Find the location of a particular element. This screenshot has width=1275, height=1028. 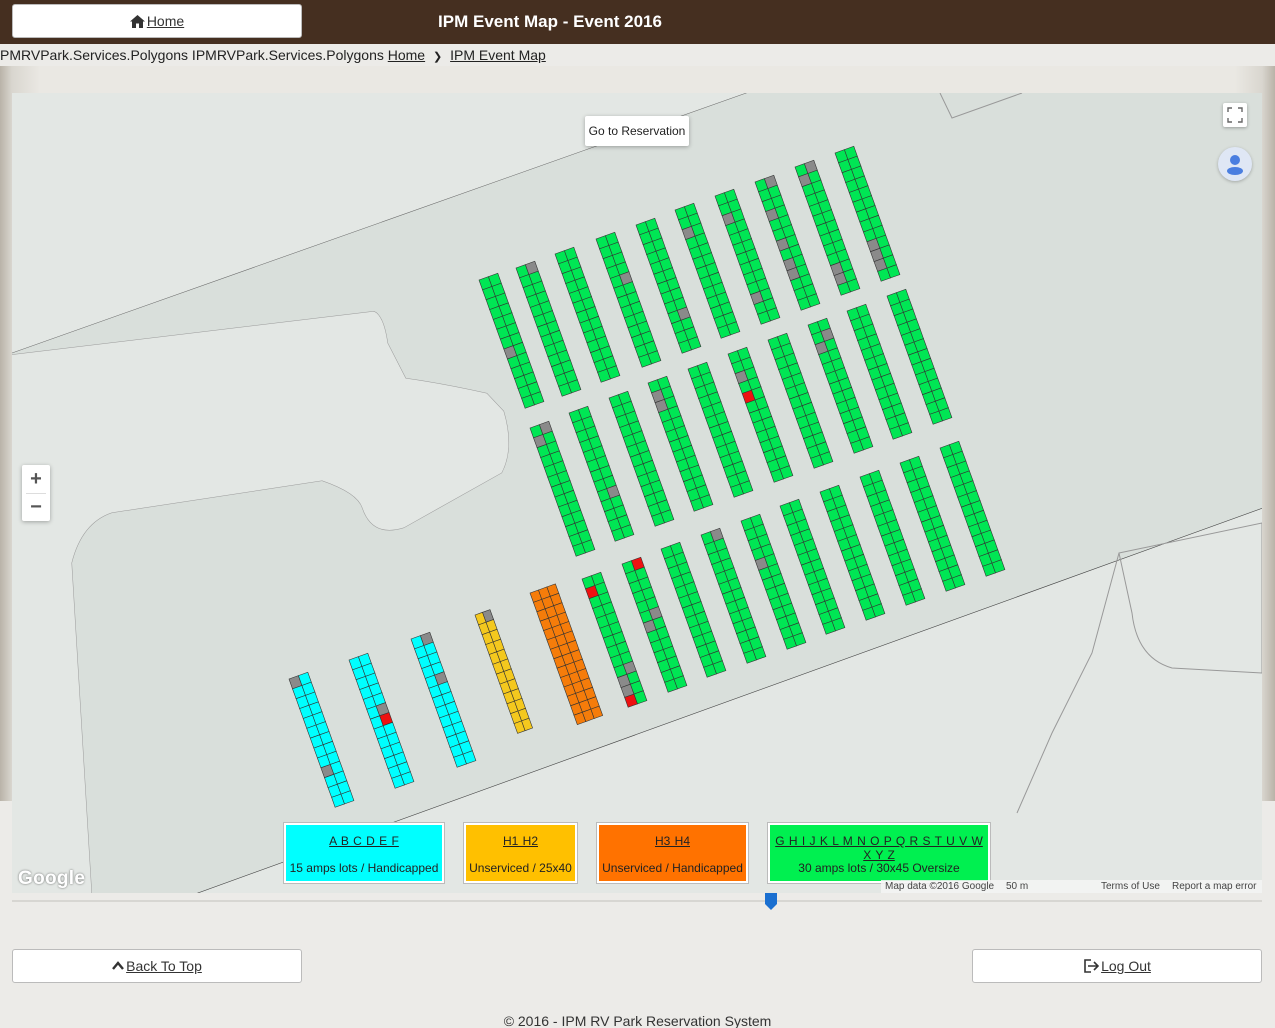

fullscreen-icon is located at coordinates (1235, 115).